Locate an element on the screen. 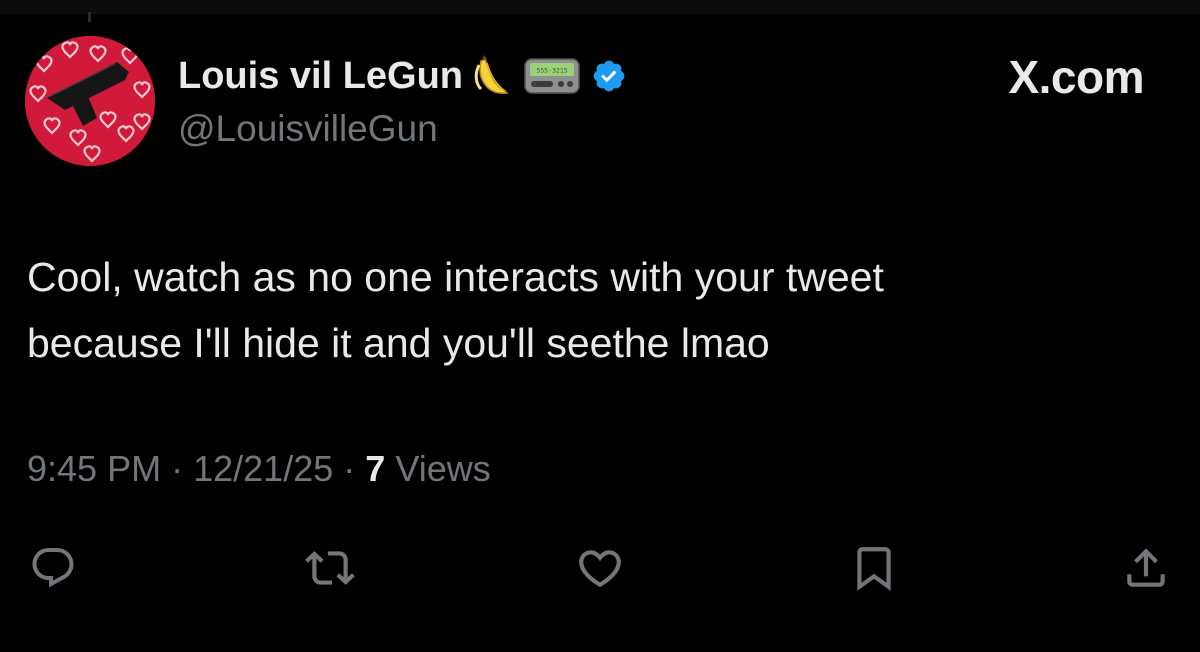 The image size is (1200, 652). views-count: 7 is located at coordinates (375, 468).